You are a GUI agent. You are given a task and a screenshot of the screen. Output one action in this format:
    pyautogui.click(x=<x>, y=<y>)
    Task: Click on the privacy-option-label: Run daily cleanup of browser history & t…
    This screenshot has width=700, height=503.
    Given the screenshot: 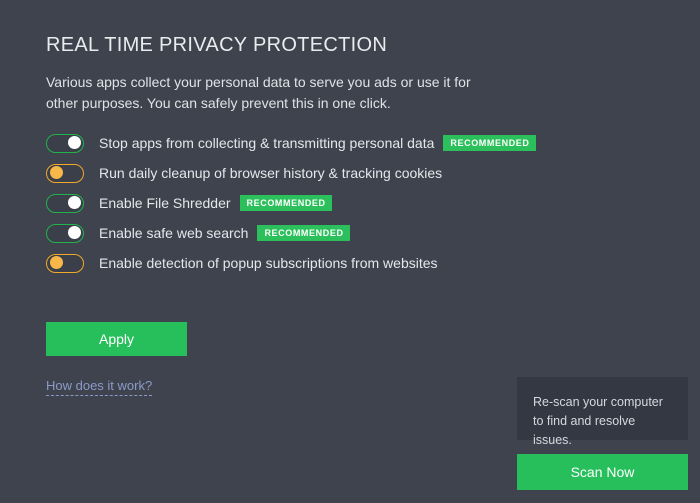 What is the action you would take?
    pyautogui.click(x=271, y=172)
    